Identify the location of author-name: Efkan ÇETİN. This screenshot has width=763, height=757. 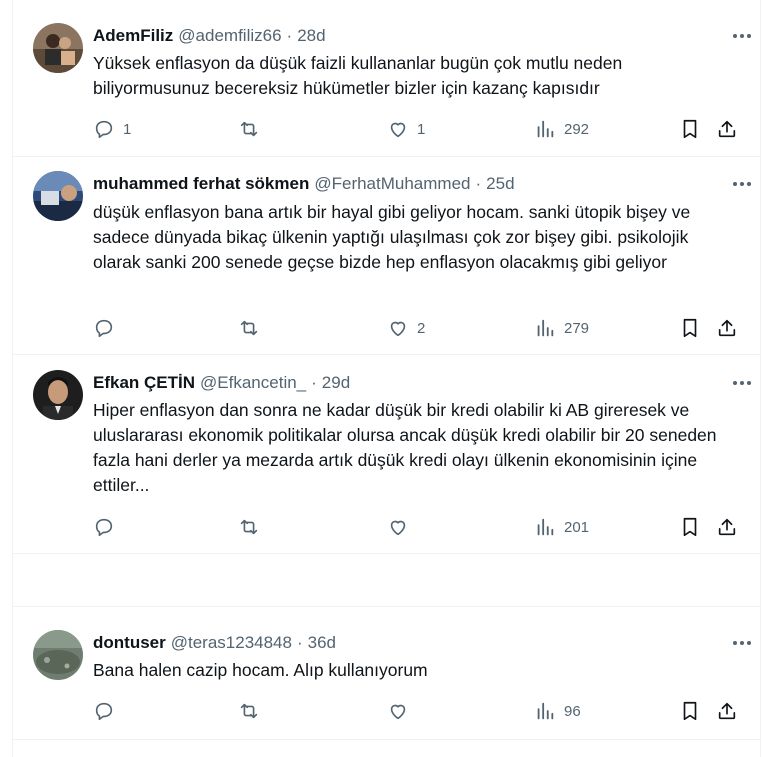
(144, 383).